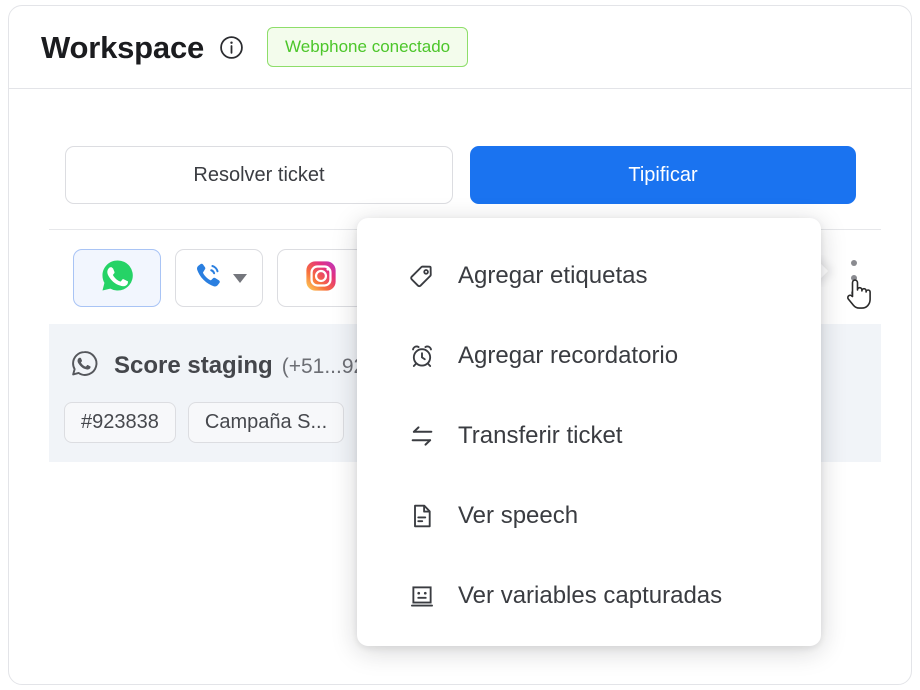  I want to click on menu-item-agregar-recordatorio: Agregar recordatorio, so click(589, 356).